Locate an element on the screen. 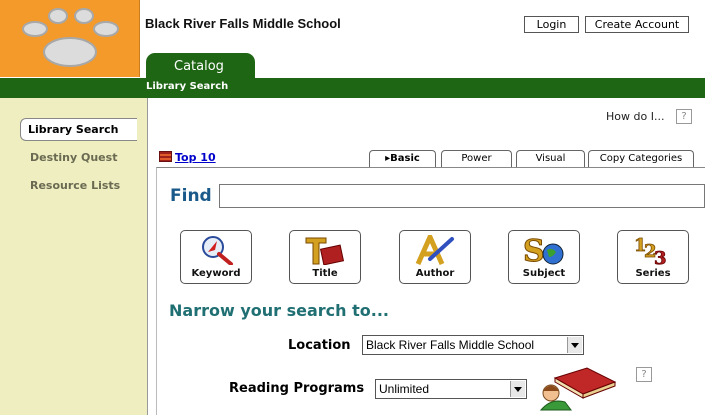 The height and width of the screenshot is (415, 705). sub-nav-library-search: Library Search is located at coordinates (187, 86).